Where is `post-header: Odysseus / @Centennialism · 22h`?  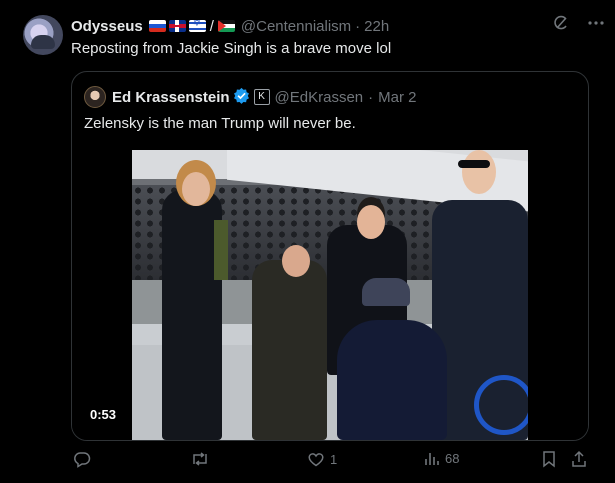
post-header: Odysseus / @Centennialism · 22h is located at coordinates (230, 26).